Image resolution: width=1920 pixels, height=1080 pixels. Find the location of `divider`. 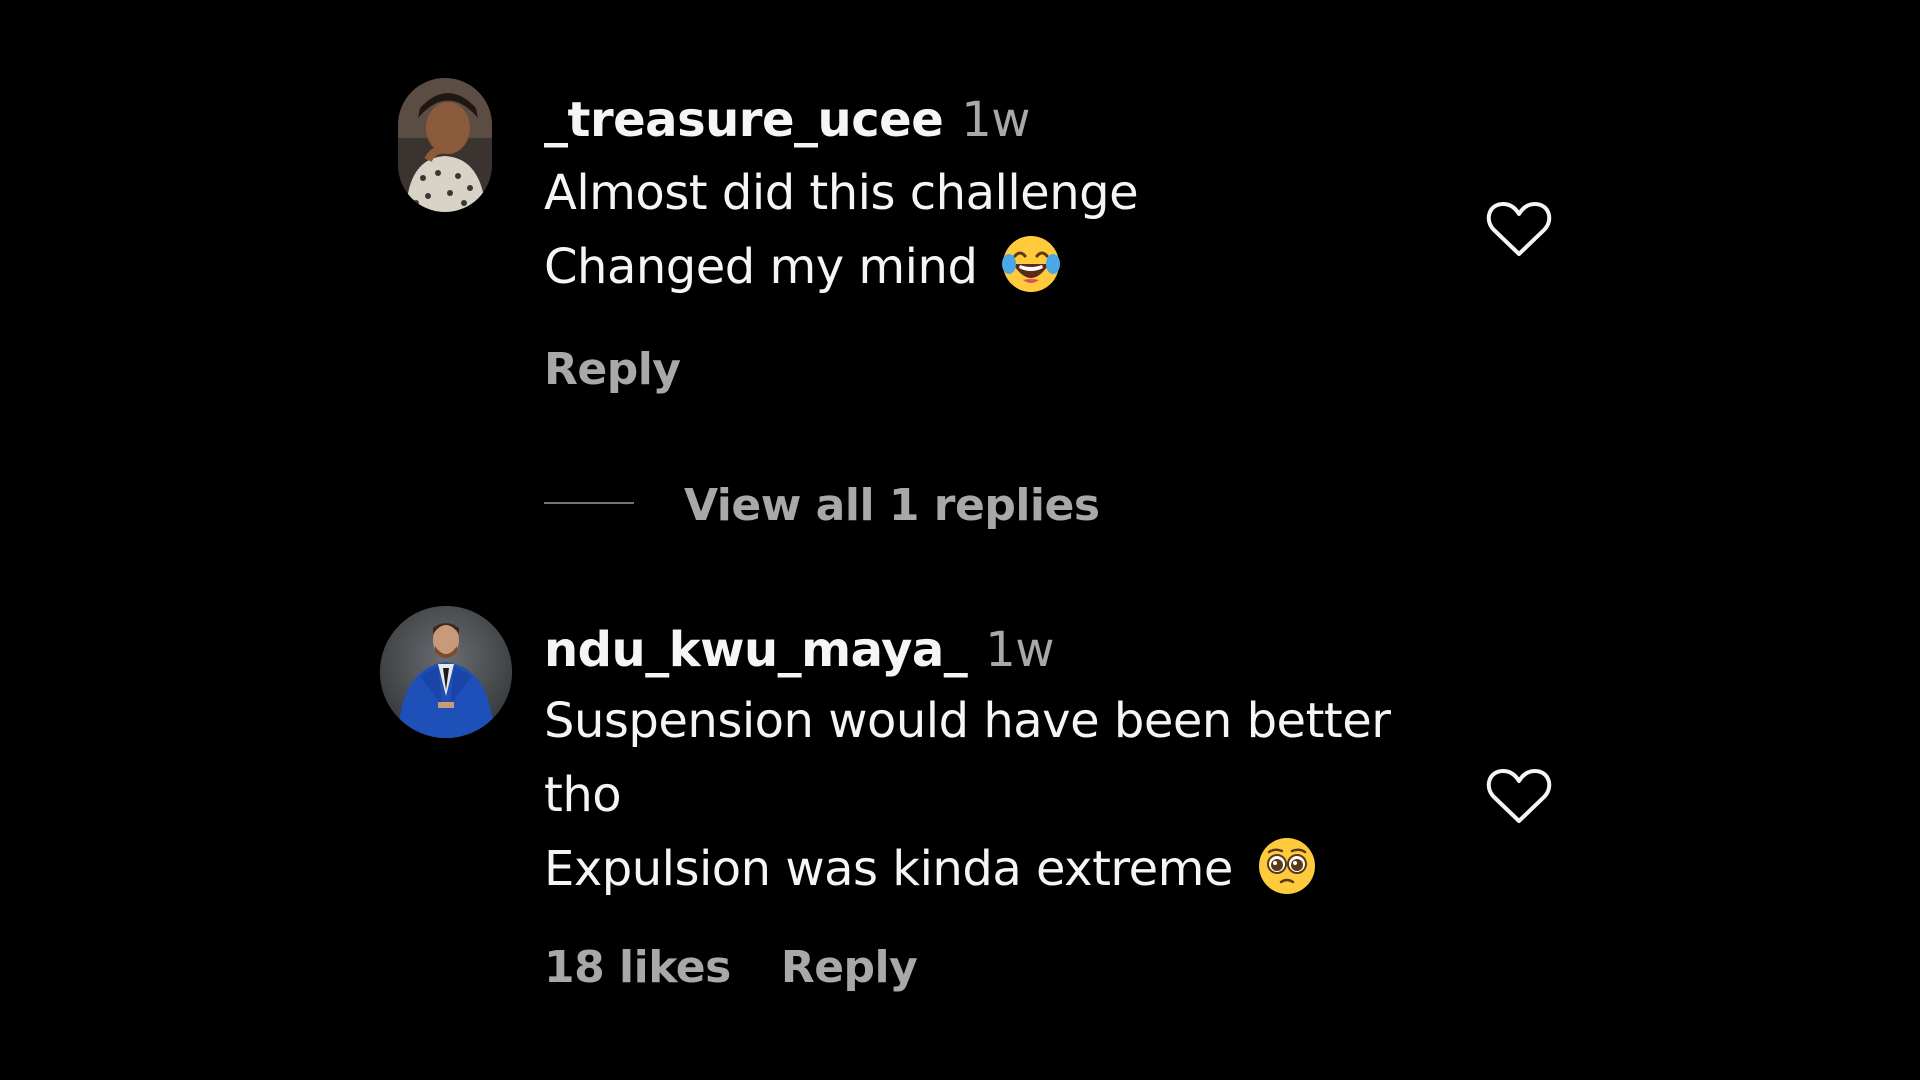

divider is located at coordinates (589, 503).